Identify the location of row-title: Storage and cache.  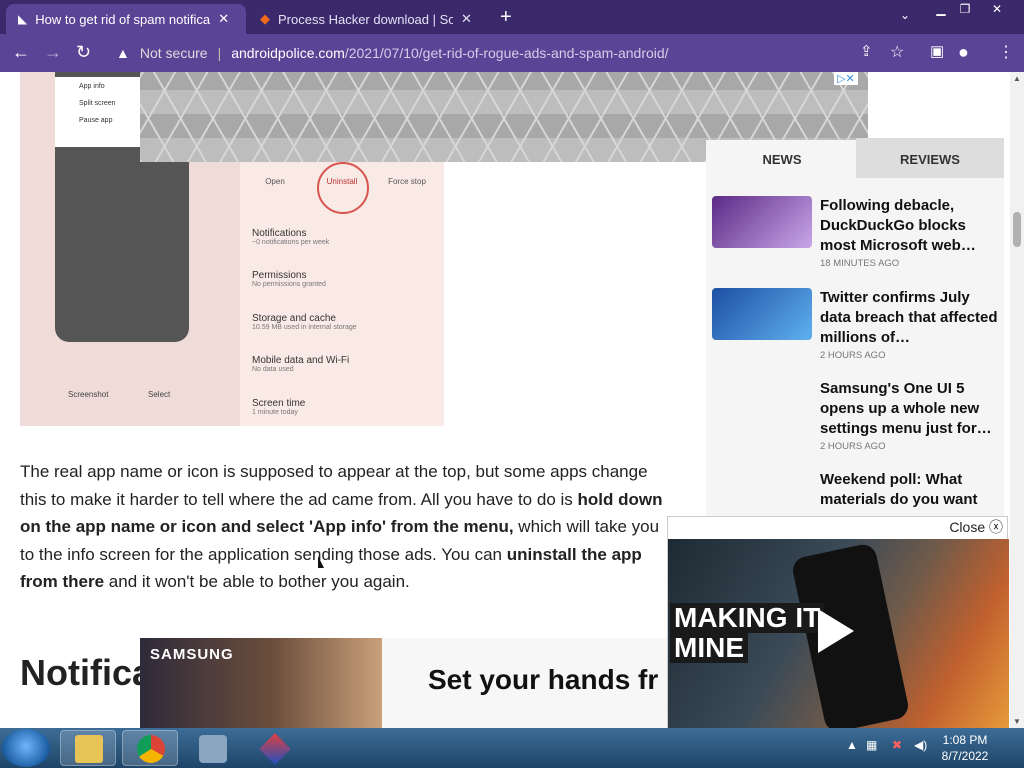
(294, 318).